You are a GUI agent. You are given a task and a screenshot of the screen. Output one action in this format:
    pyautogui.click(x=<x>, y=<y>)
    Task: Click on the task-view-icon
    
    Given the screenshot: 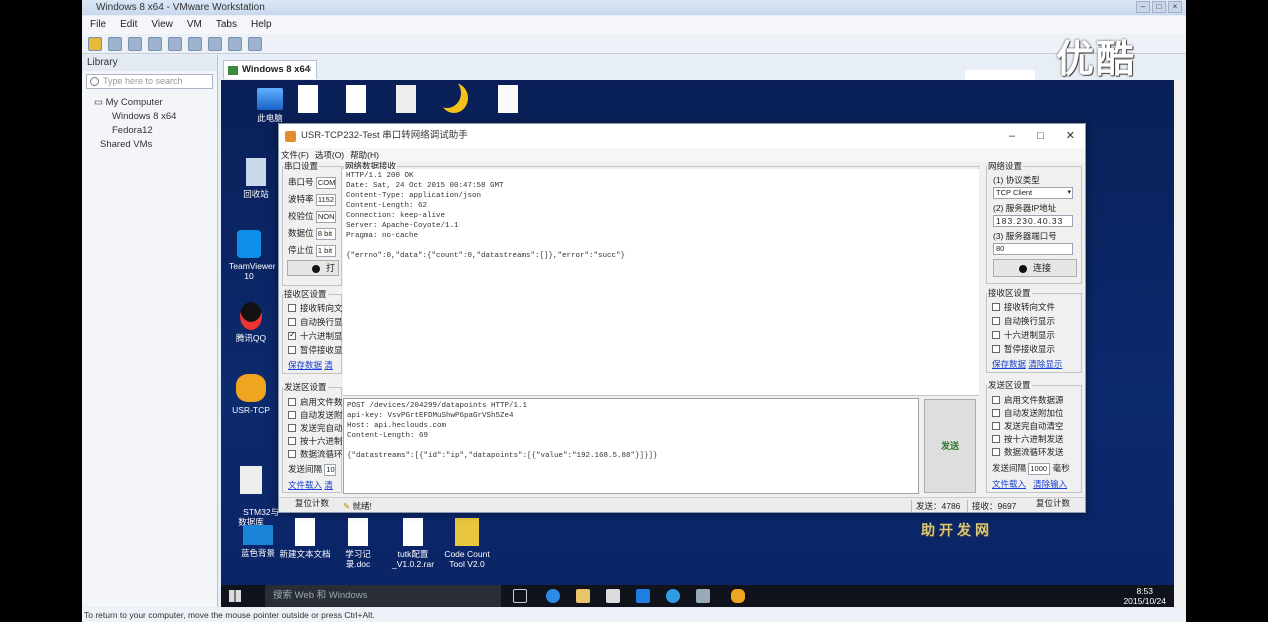 What is the action you would take?
    pyautogui.click(x=520, y=596)
    